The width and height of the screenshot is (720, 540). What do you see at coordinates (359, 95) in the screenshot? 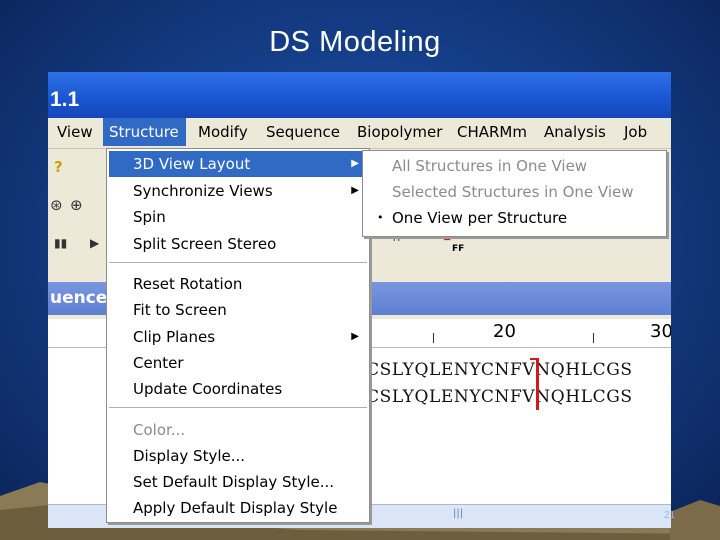
I see `window-titlebar: 1.1` at bounding box center [359, 95].